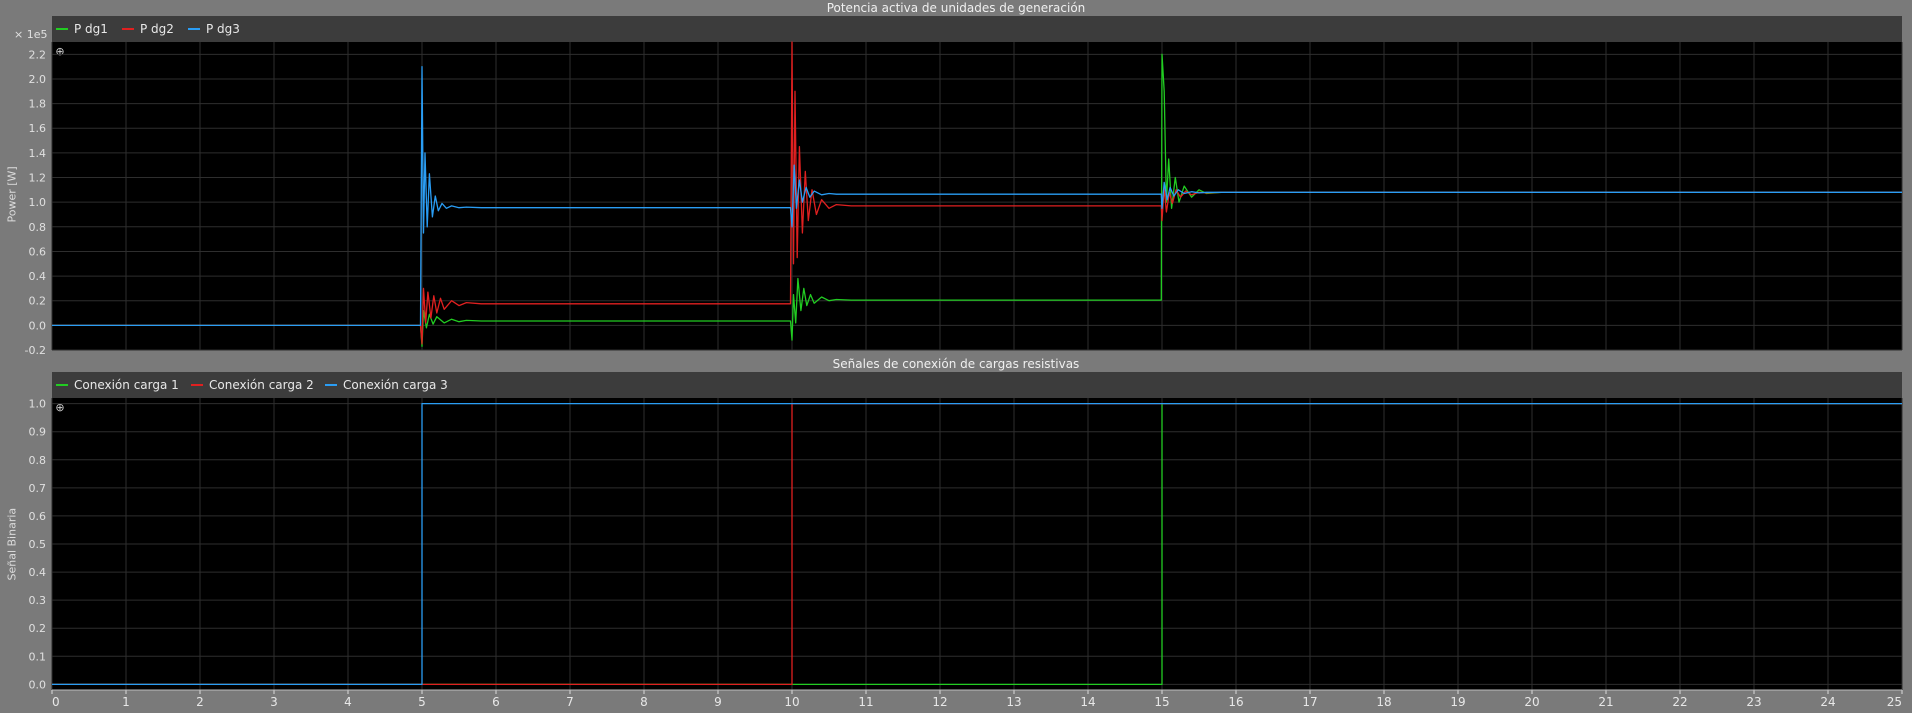 This screenshot has width=1912, height=713. What do you see at coordinates (38, 544) in the screenshot?
I see `y-tick-label: 0.5` at bounding box center [38, 544].